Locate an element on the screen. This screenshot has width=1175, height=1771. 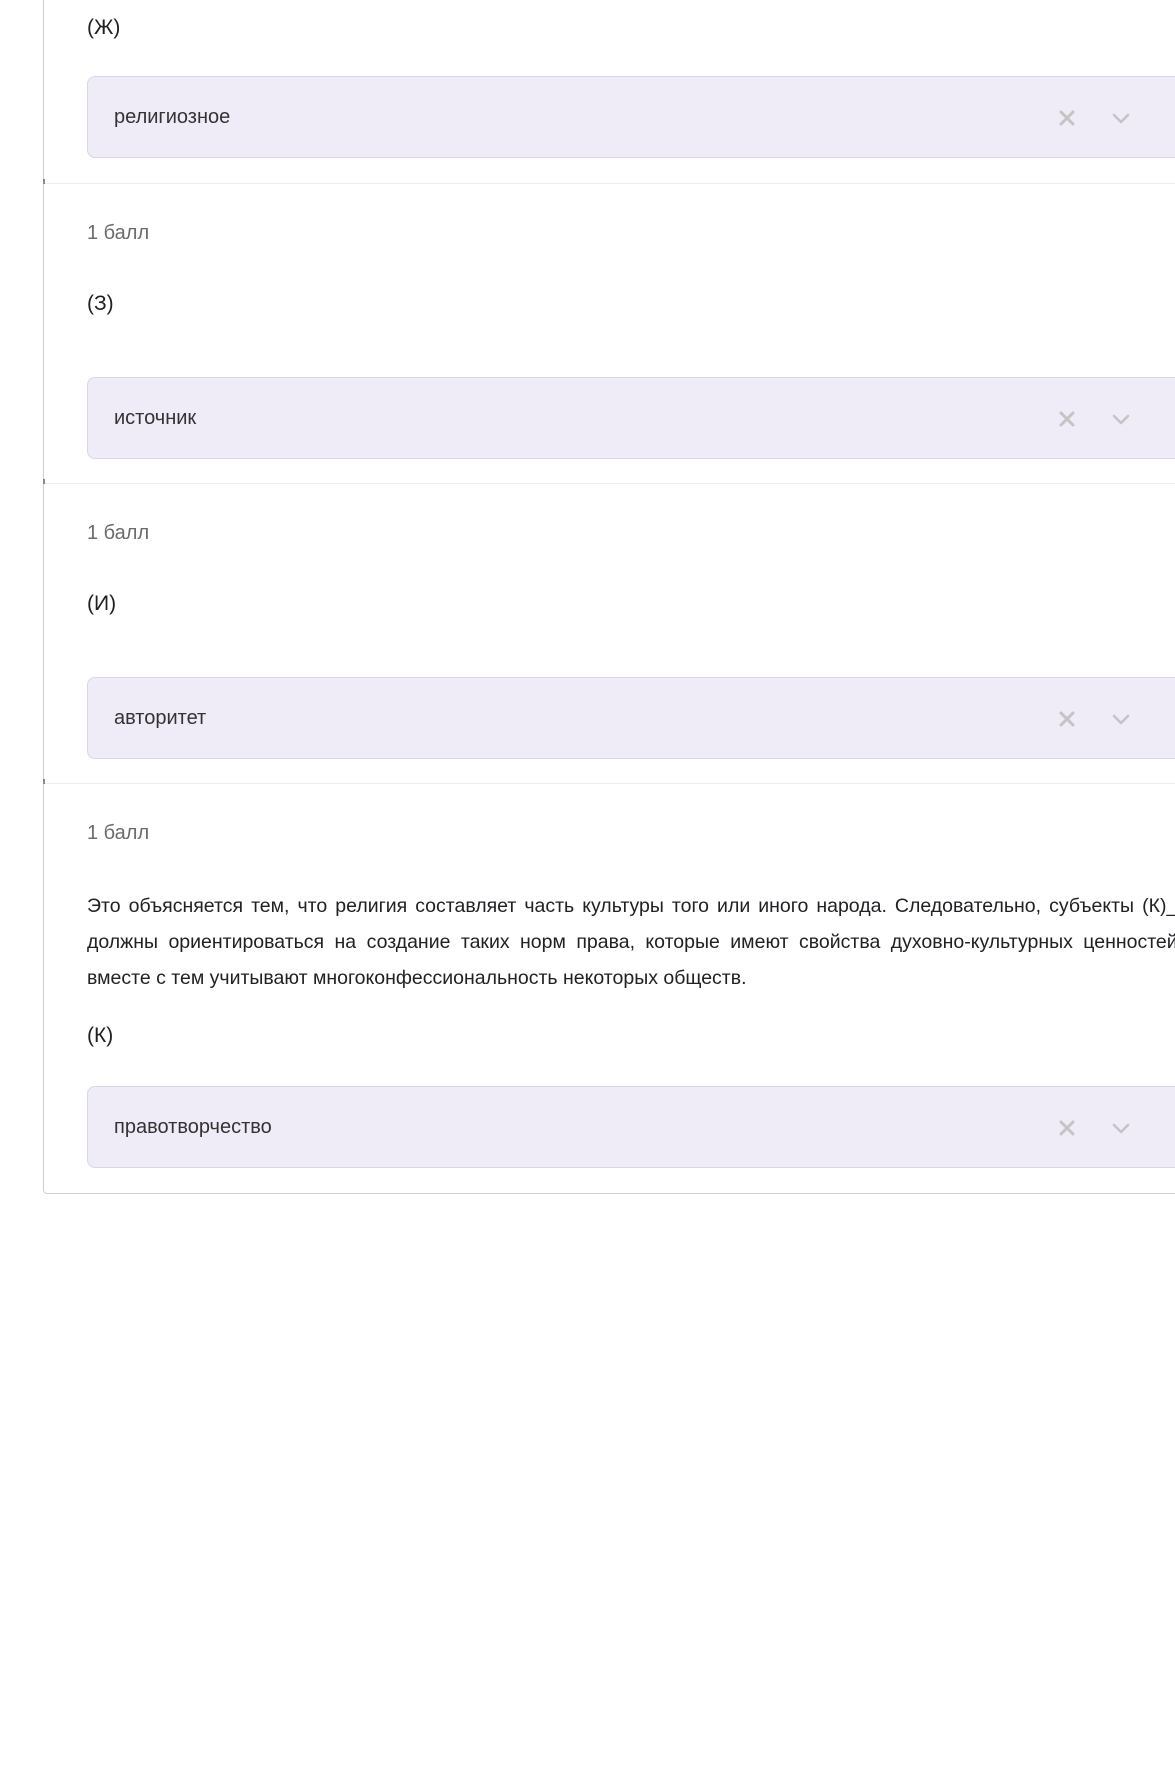
question-label: (З) is located at coordinates (100, 303).